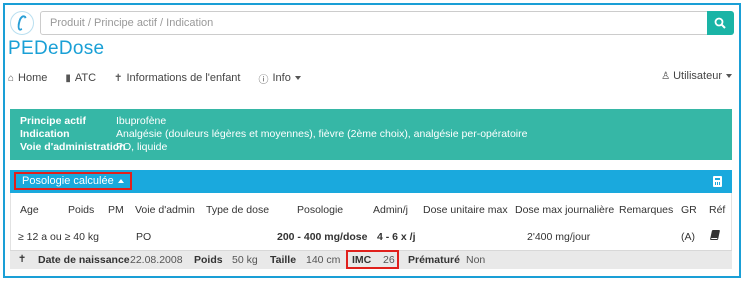 Image resolution: width=744 pixels, height=281 pixels. I want to click on nav-info-label: Info, so click(281, 78).